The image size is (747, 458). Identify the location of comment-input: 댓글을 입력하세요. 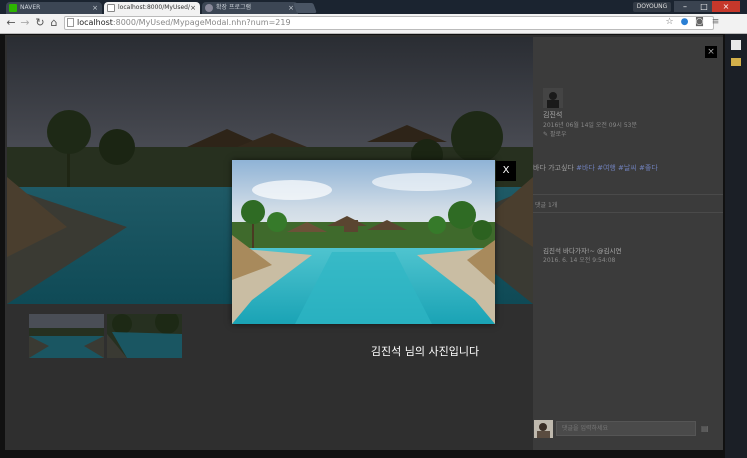
(626, 428).